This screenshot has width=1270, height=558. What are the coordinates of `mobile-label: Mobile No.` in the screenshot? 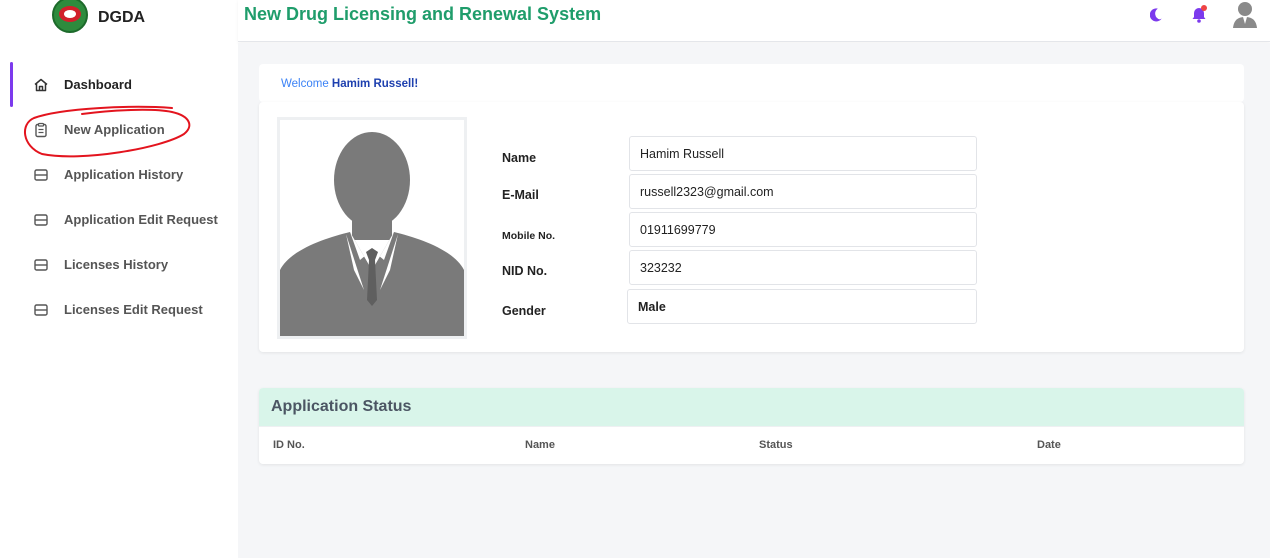 It's located at (529, 236).